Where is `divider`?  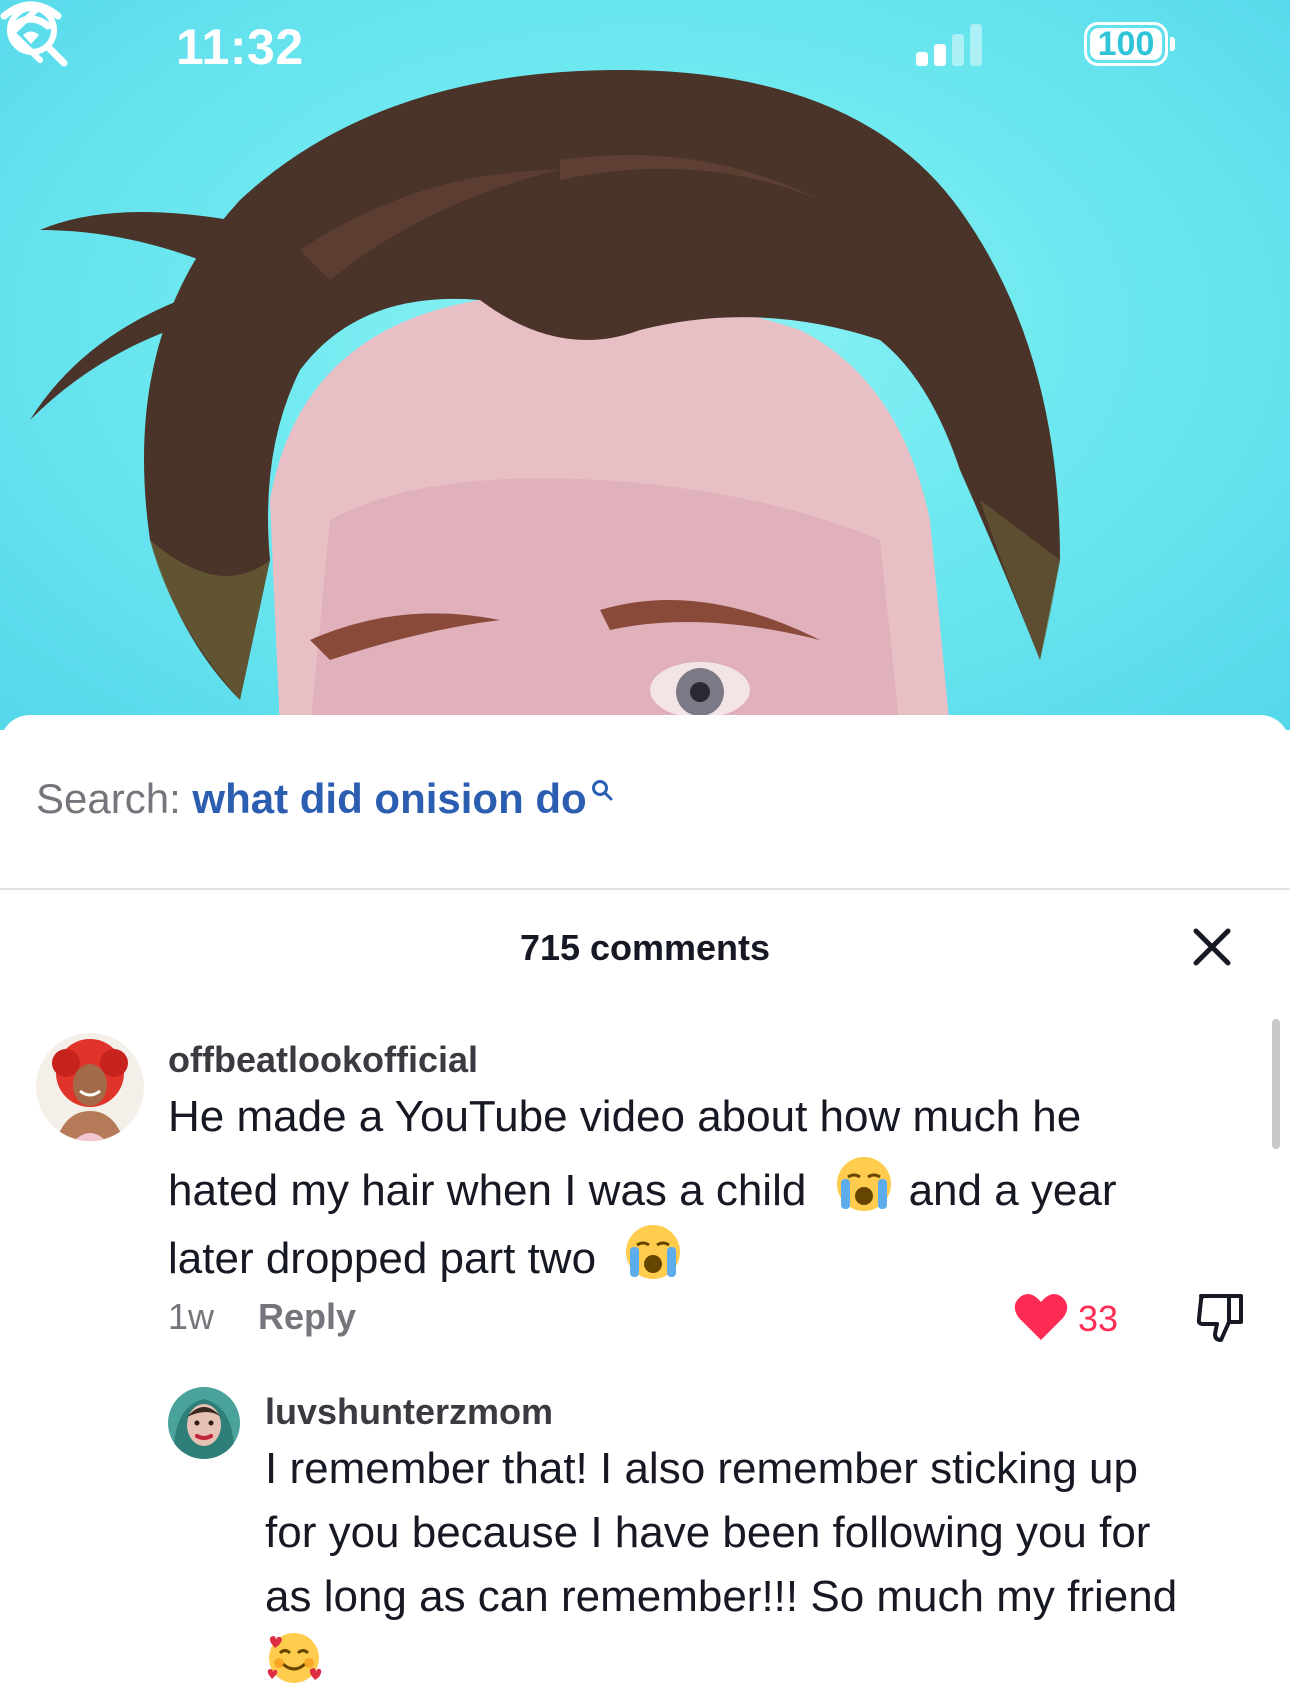 divider is located at coordinates (645, 889).